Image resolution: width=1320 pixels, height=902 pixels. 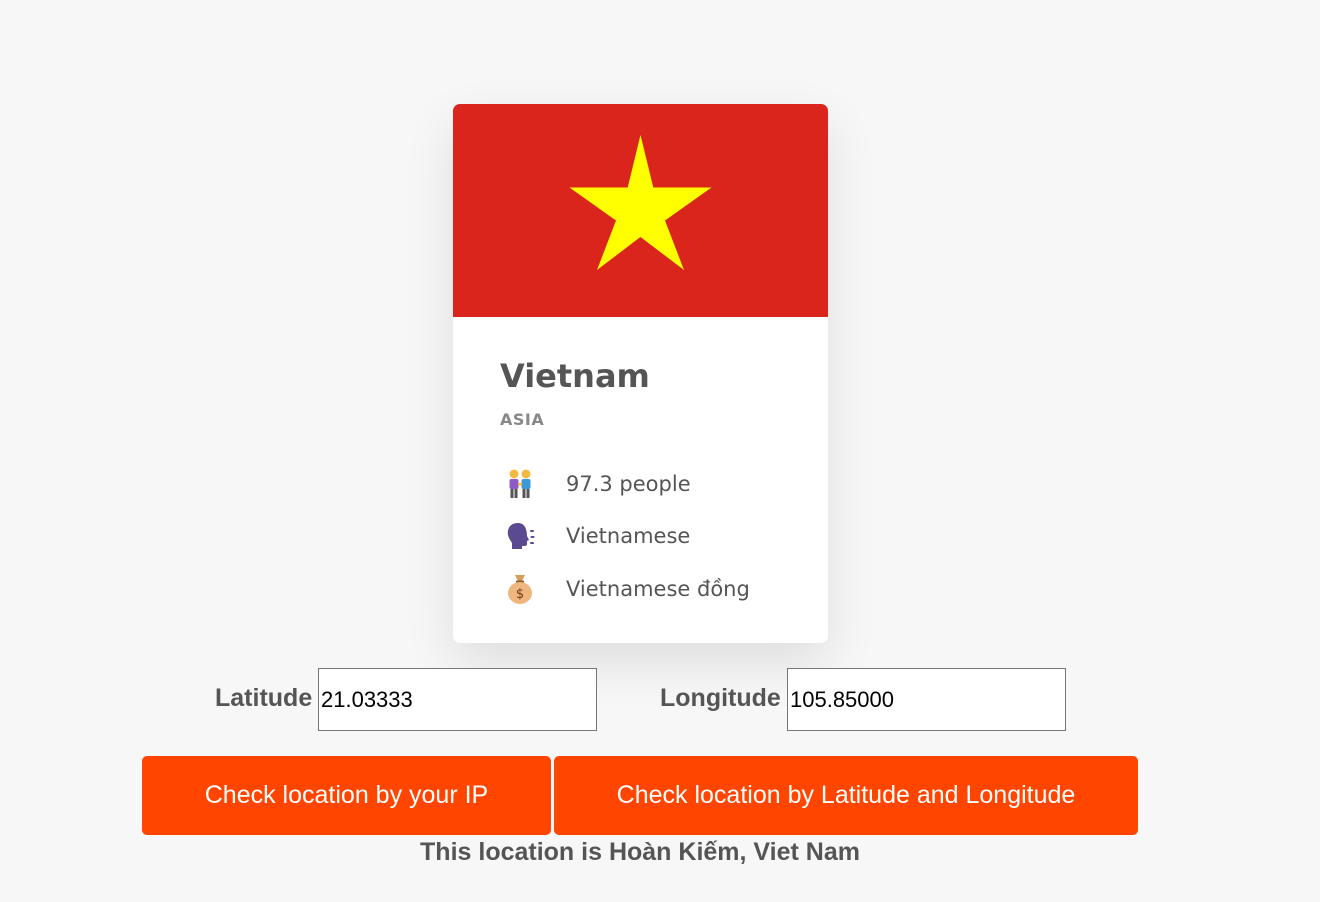 What do you see at coordinates (926, 699) in the screenshot?
I see `longitude-input` at bounding box center [926, 699].